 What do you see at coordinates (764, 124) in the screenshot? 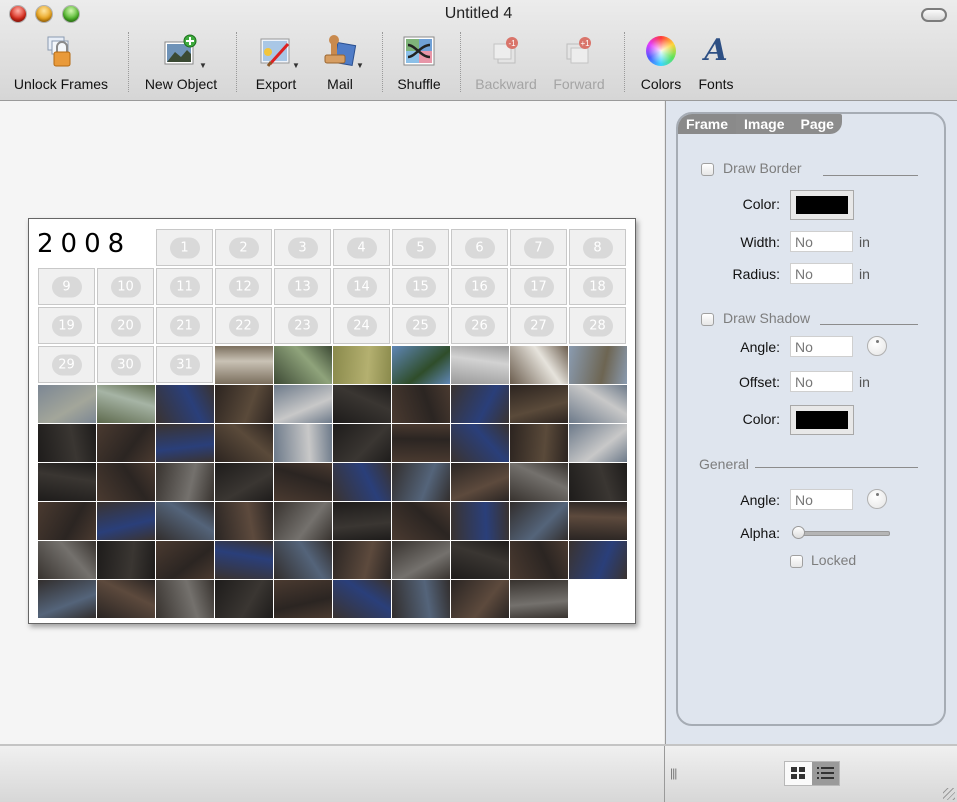
I see `tab-image: Image` at bounding box center [764, 124].